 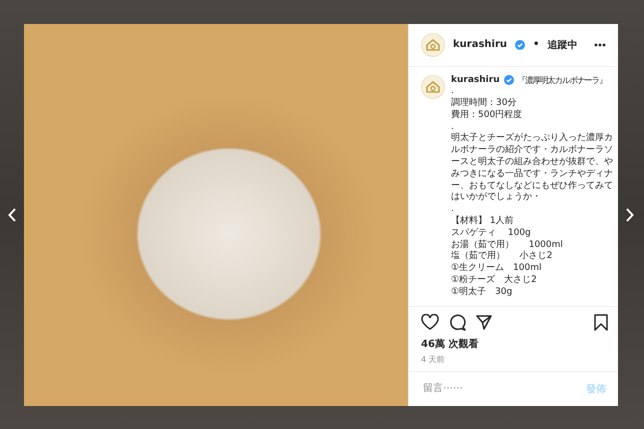 I want to click on caption-line: 明太子とチーズがたっぷり入った濃厚カルボナーラの紹介です・カルボナーラソースと明太子の組み合わせが抜群で、やみつきになる一品です・ランチやディナー、おもてなしなどにもぜひ作ってみてはいかがでしょうか・, so click(x=532, y=168).